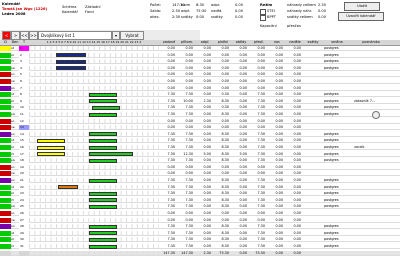 This screenshot has width=400, height=257. Describe the element at coordinates (200, 128) in the screenshot. I see `table-row: ne 13 0.00 0.00 0.00 0.00 0.00 0.00 0.00 0.00` at that location.